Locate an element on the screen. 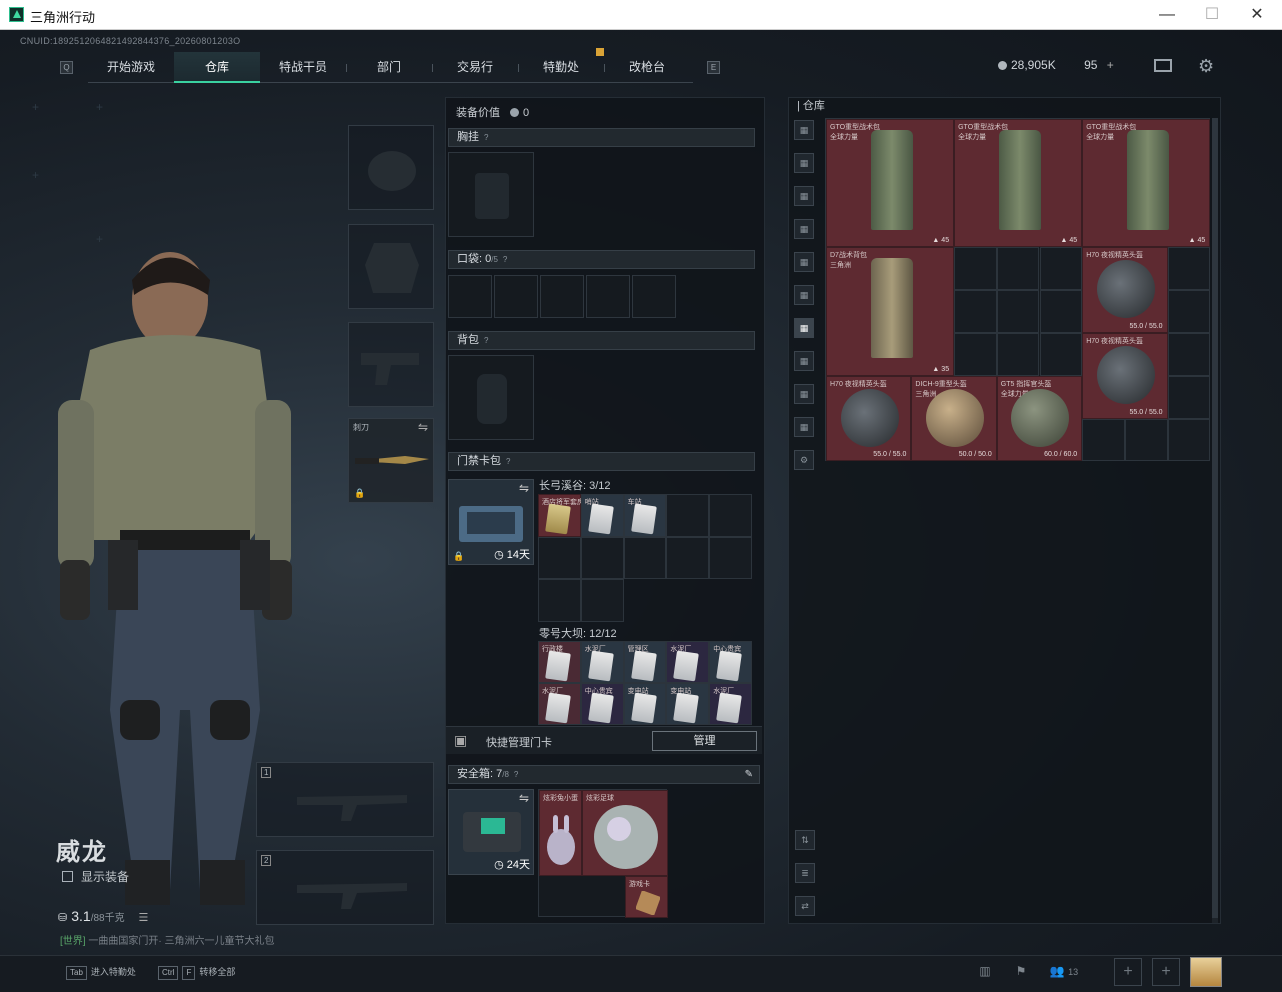 This screenshot has width=1282, height=992. warehouse-item: DICH-9重型头盔 三角洲 50.0 / 50.0 is located at coordinates (954, 418).